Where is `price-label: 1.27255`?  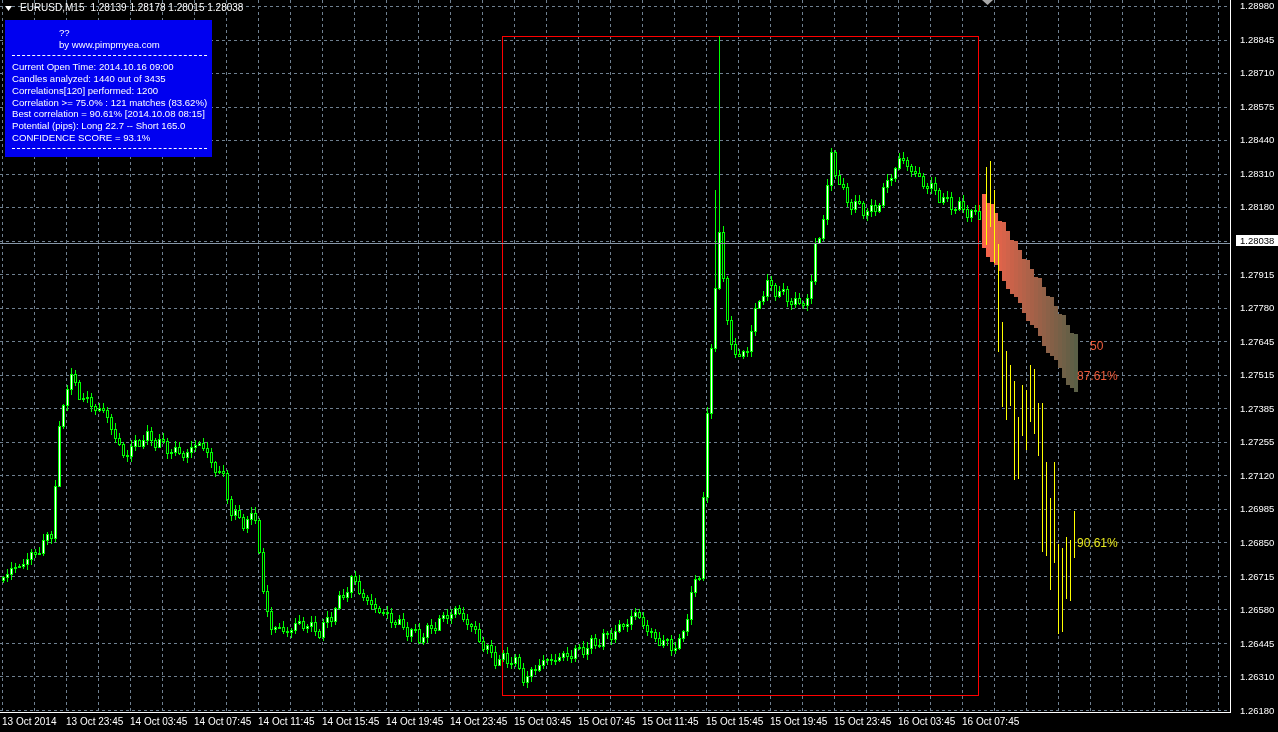 price-label: 1.27255 is located at coordinates (1257, 442).